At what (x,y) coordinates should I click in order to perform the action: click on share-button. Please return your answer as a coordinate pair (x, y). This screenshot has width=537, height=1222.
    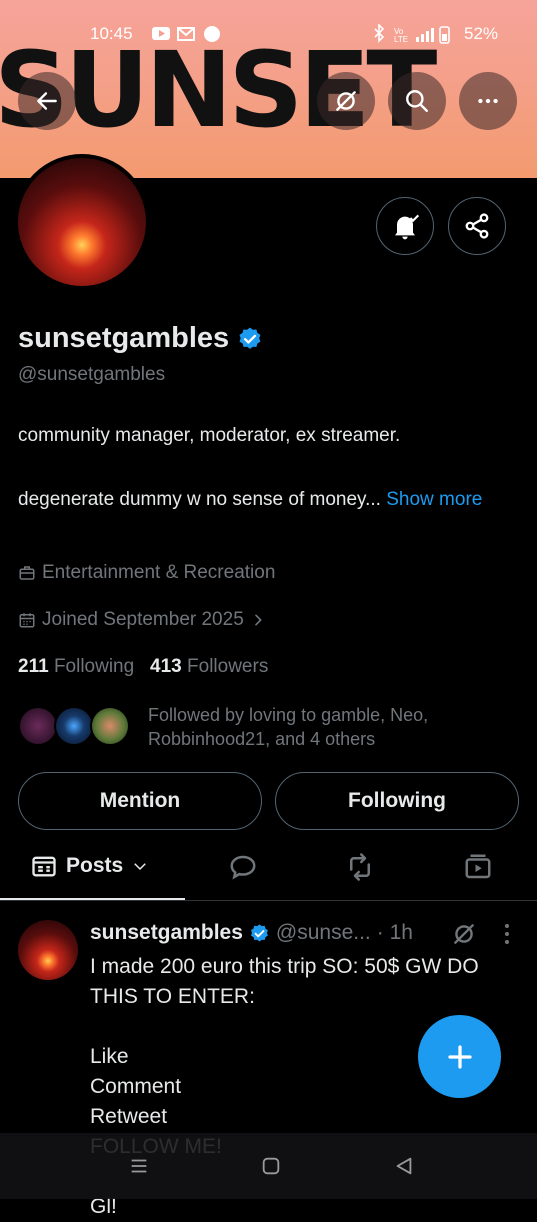
    Looking at the image, I should click on (477, 226).